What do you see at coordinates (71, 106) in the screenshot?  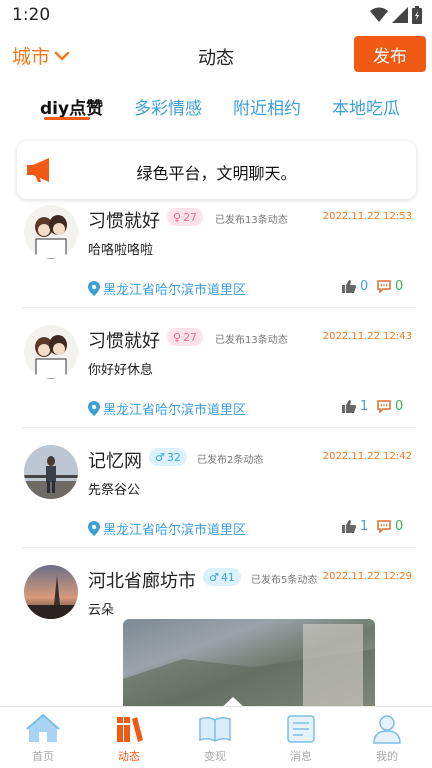 I see `tab-diy-likes: diy点赞` at bounding box center [71, 106].